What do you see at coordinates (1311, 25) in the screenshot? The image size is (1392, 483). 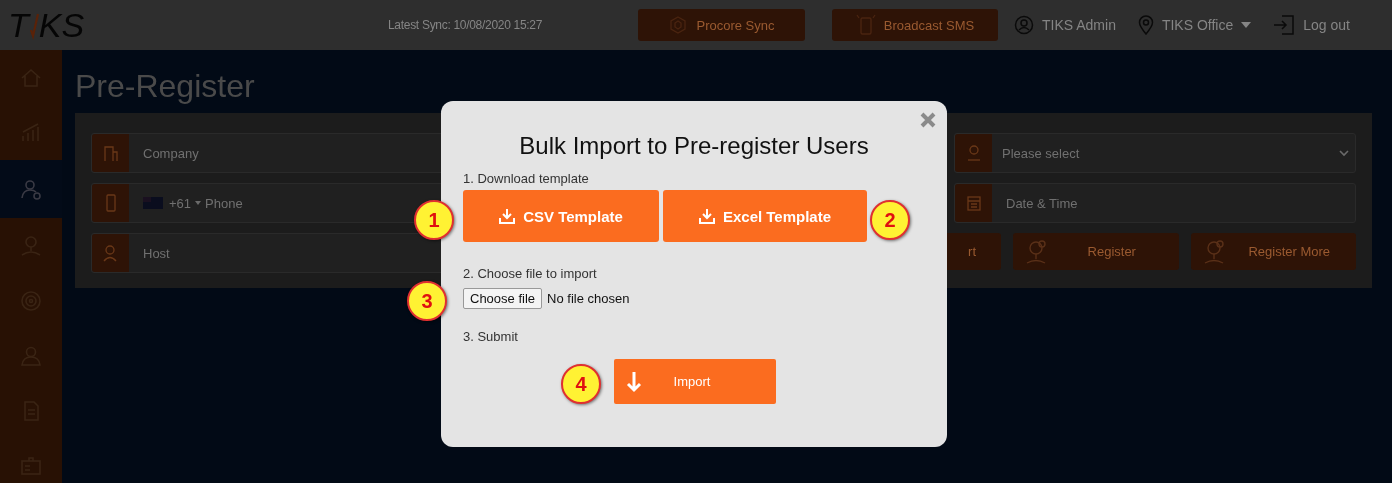 I see `logout-link: Log out` at bounding box center [1311, 25].